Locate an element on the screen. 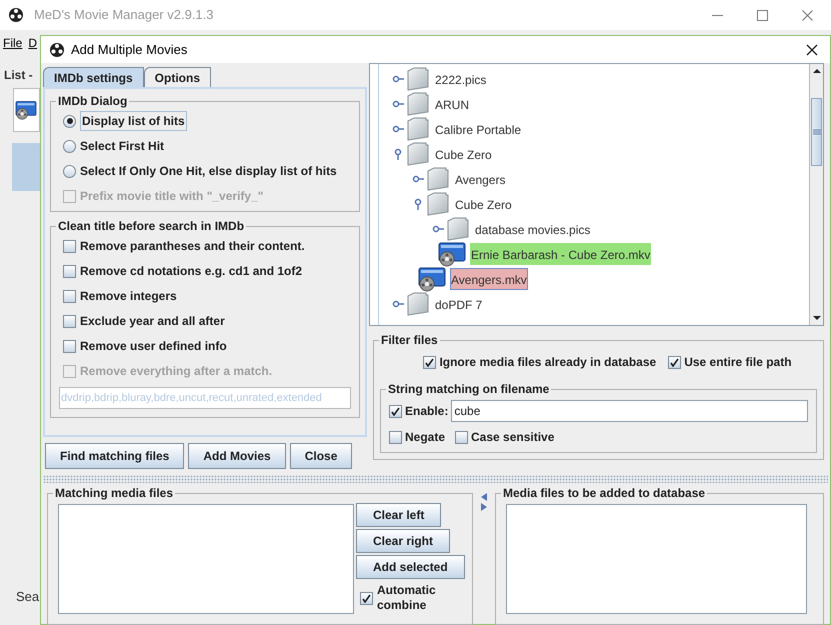 Image resolution: width=831 pixels, height=625 pixels. maximize-icon is located at coordinates (762, 15).